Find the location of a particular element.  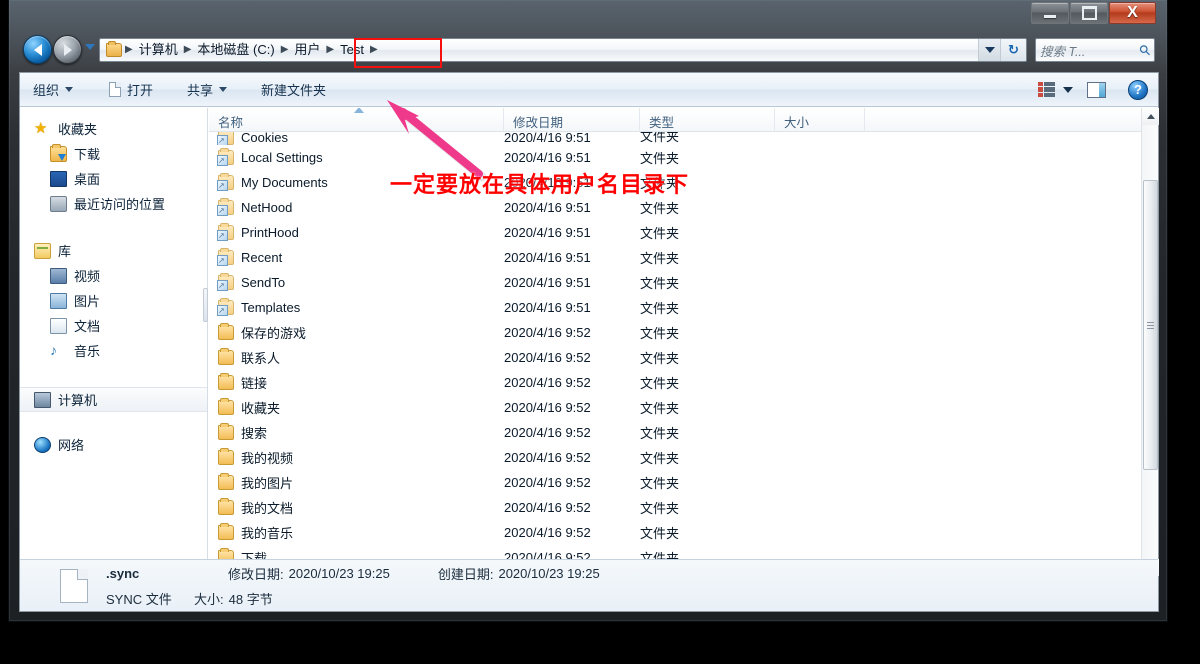

close-button: X is located at coordinates (1132, 13).